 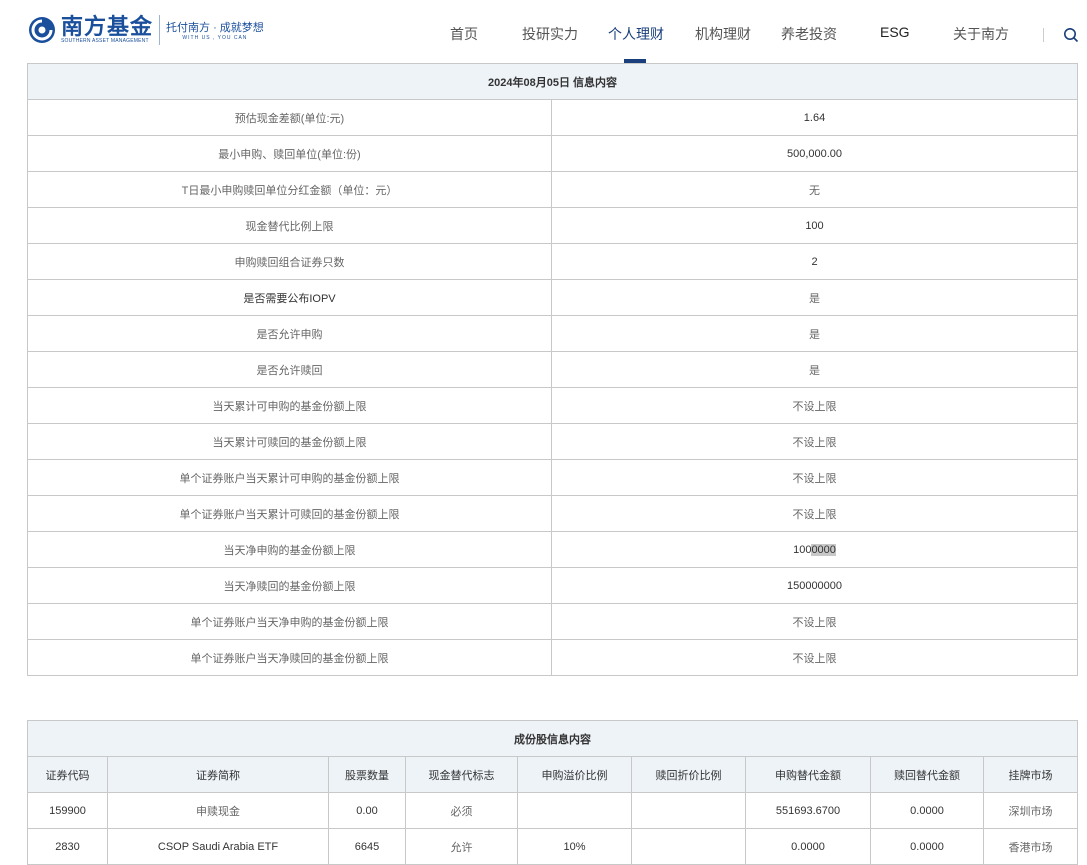 I want to click on component-table-title: 成份股信息内容, so click(x=552, y=738).